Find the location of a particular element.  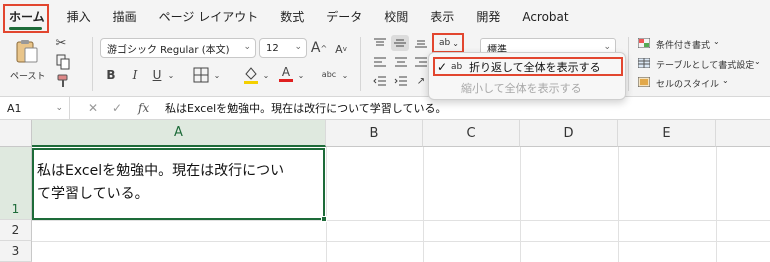

shrink-to-fit-menu-item: 縮小して全体を表示する is located at coordinates (528, 87).